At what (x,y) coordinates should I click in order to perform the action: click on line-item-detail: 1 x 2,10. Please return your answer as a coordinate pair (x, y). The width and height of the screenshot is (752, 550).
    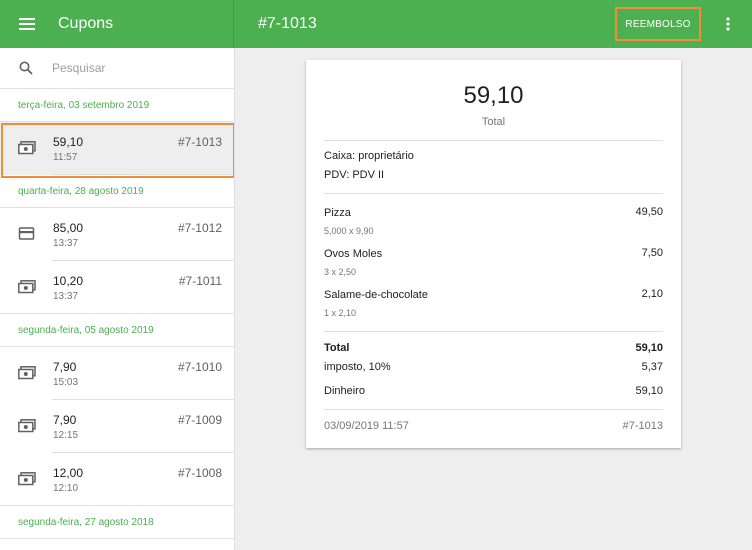
    Looking at the image, I should click on (340, 313).